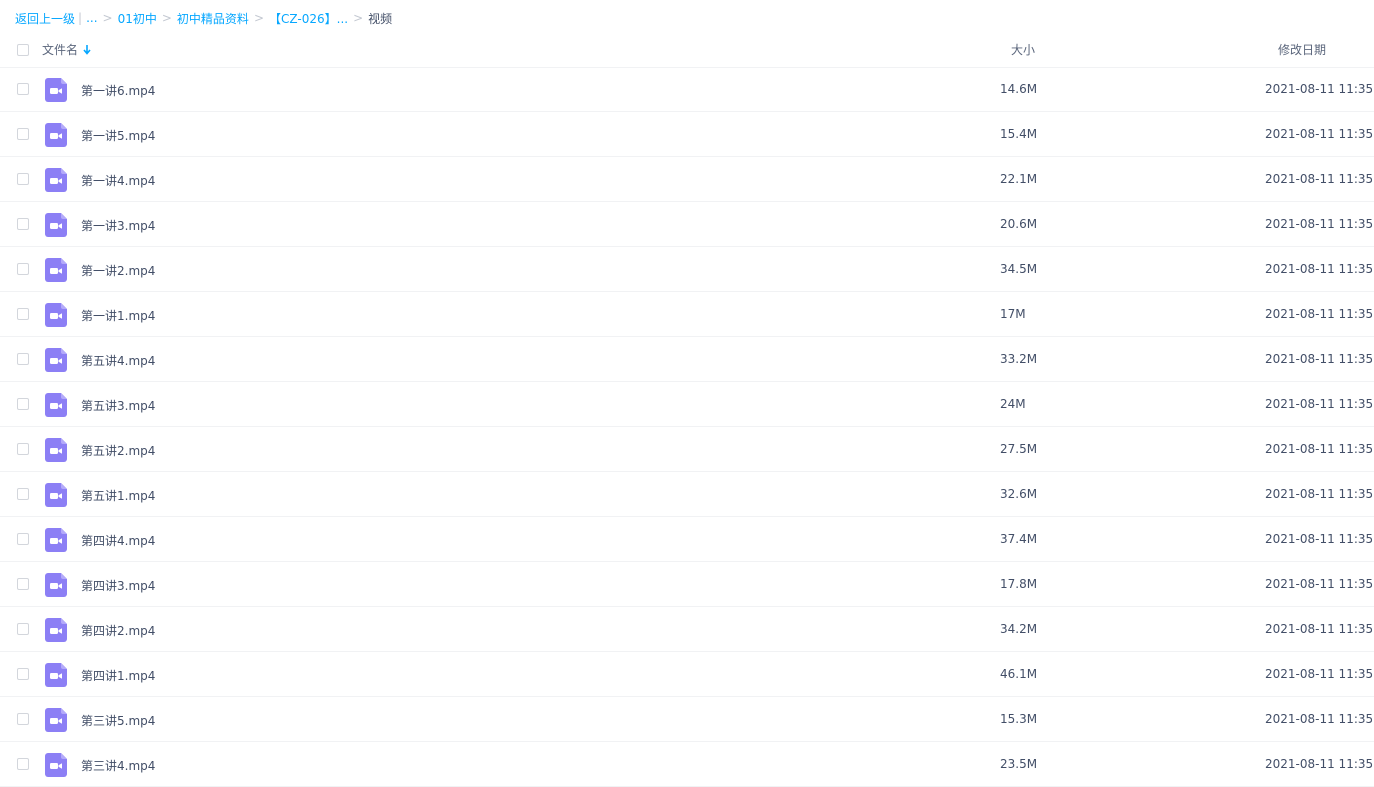 The width and height of the screenshot is (1374, 787). Describe the element at coordinates (118, 90) in the screenshot. I see `file-name: 第一讲6.mp4` at that location.